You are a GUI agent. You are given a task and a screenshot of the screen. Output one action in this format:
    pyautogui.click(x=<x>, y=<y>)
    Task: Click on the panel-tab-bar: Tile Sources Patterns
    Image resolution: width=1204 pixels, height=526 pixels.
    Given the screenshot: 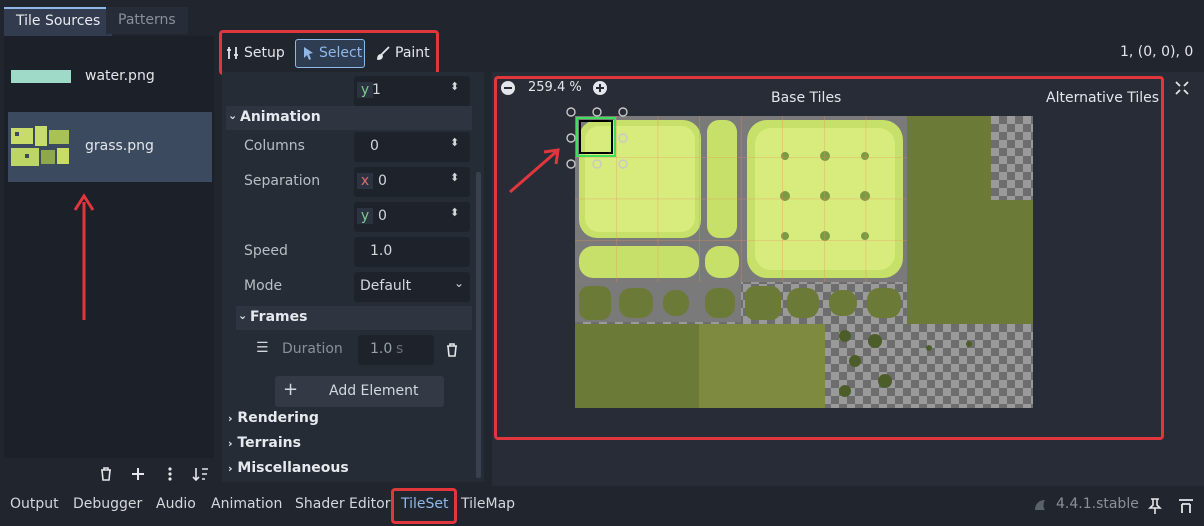 What is the action you would take?
    pyautogui.click(x=602, y=18)
    